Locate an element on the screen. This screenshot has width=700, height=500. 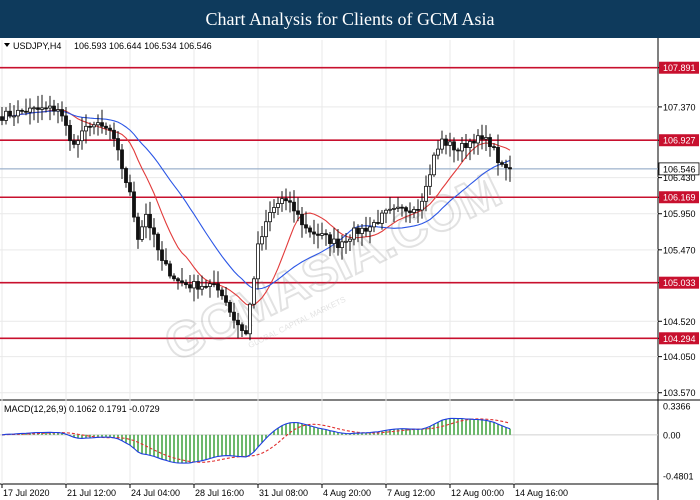
time-tick-label: 4 Aug 20:00 is located at coordinates (347, 493).